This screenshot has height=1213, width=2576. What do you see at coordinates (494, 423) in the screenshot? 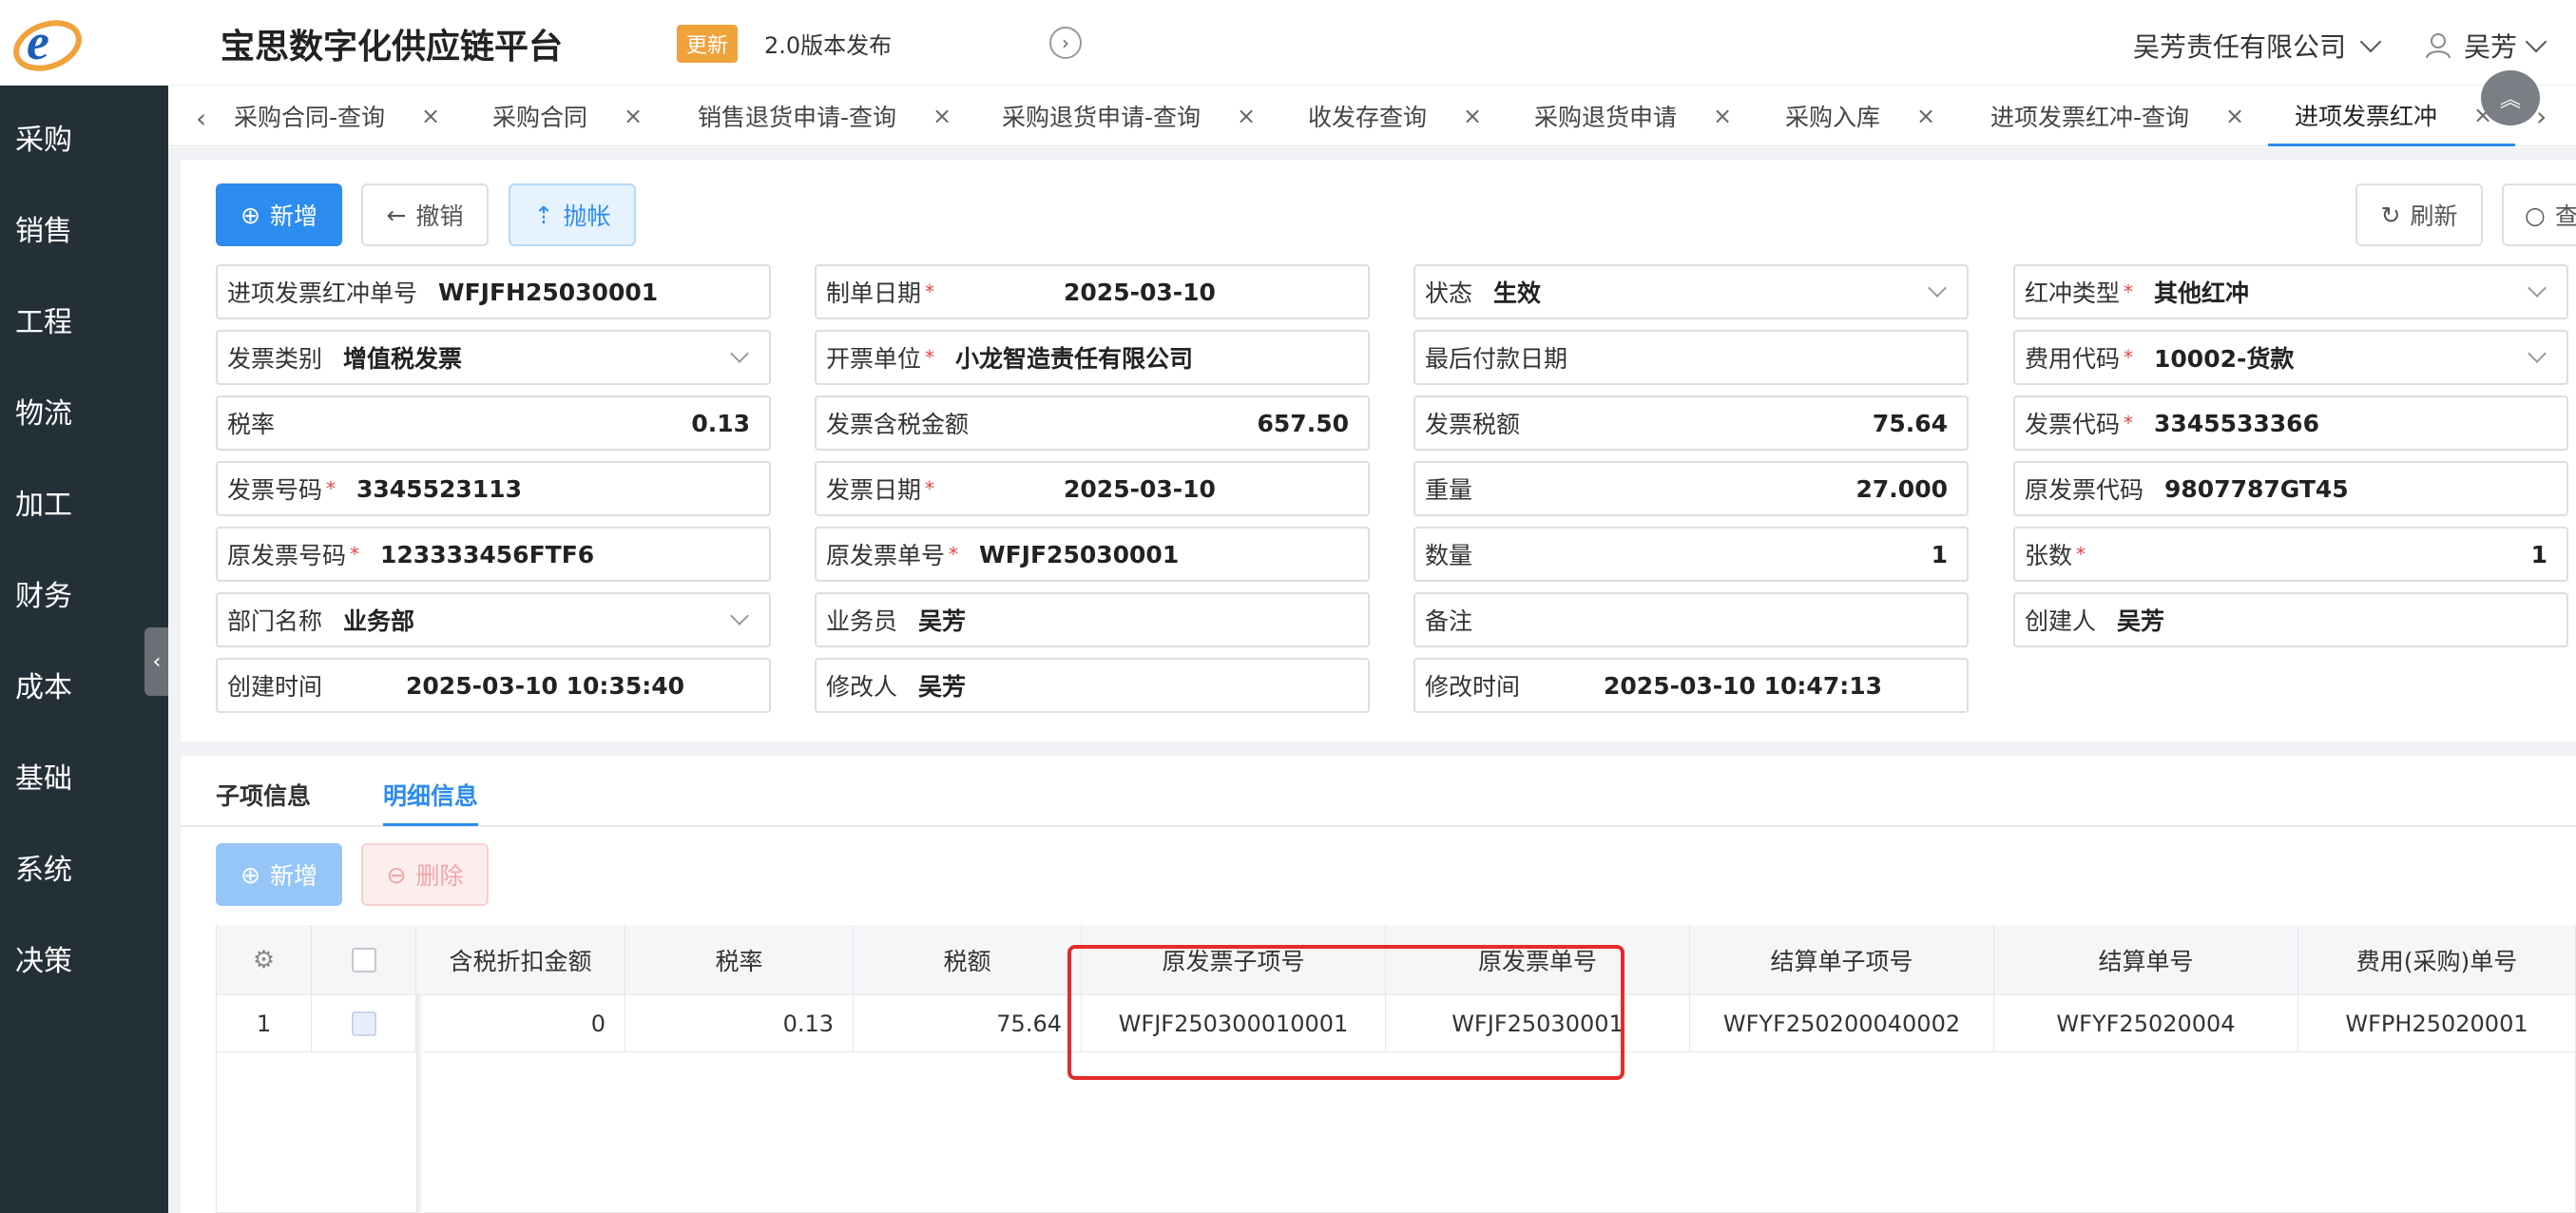
I see `tax-rate-field: 税率 0.13` at bounding box center [494, 423].